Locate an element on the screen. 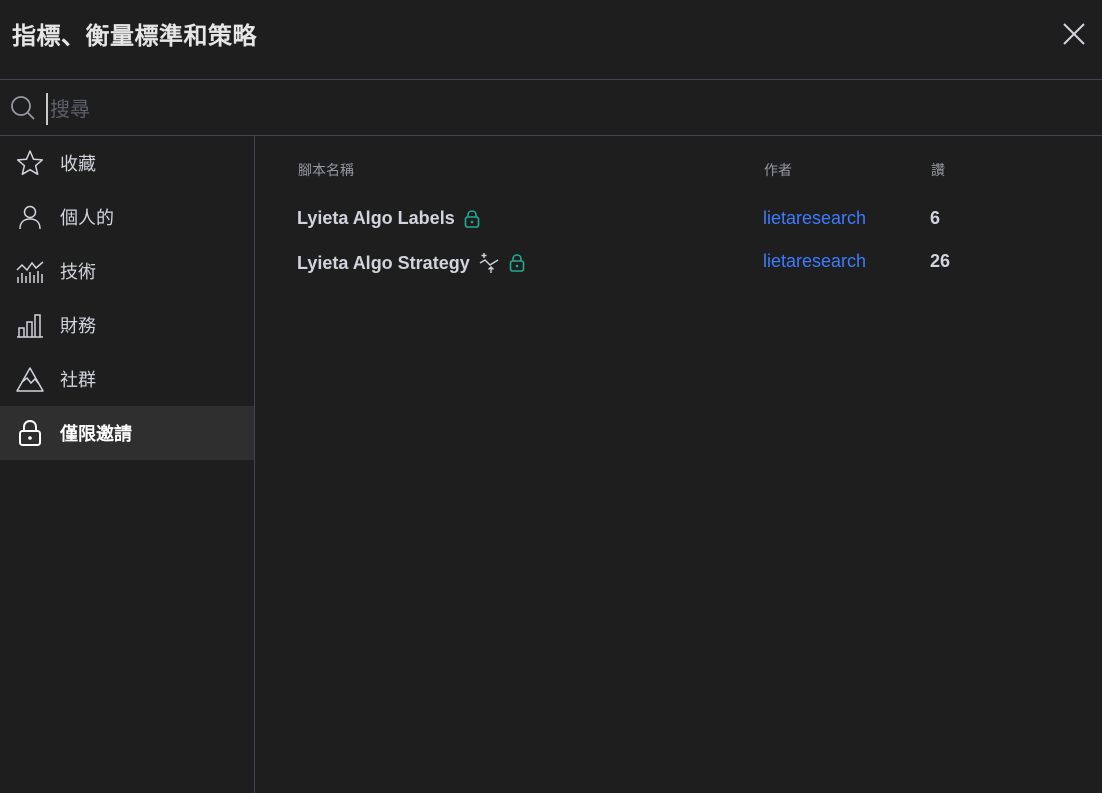 This screenshot has height=793, width=1102. sidebar-item-label: 收藏 is located at coordinates (78, 164).